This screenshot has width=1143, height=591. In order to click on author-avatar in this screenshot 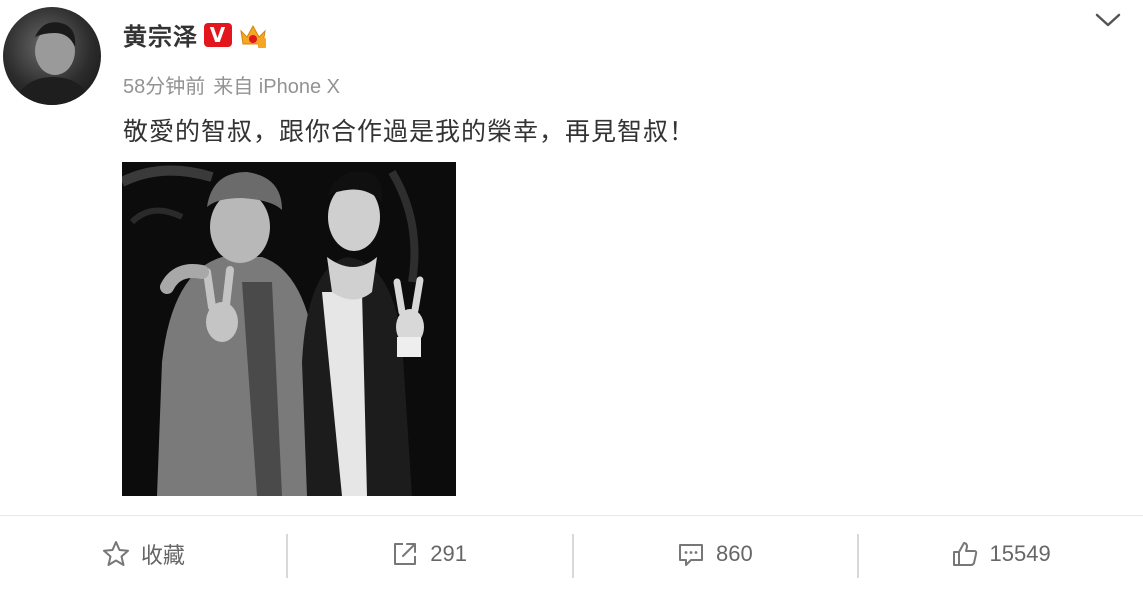, I will do `click(52, 56)`.